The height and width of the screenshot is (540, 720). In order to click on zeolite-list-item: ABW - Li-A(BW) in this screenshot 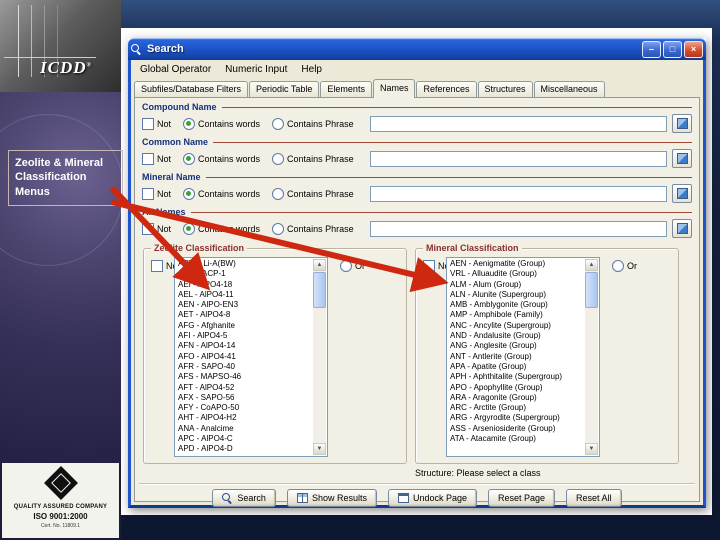, I will do `click(244, 264)`.